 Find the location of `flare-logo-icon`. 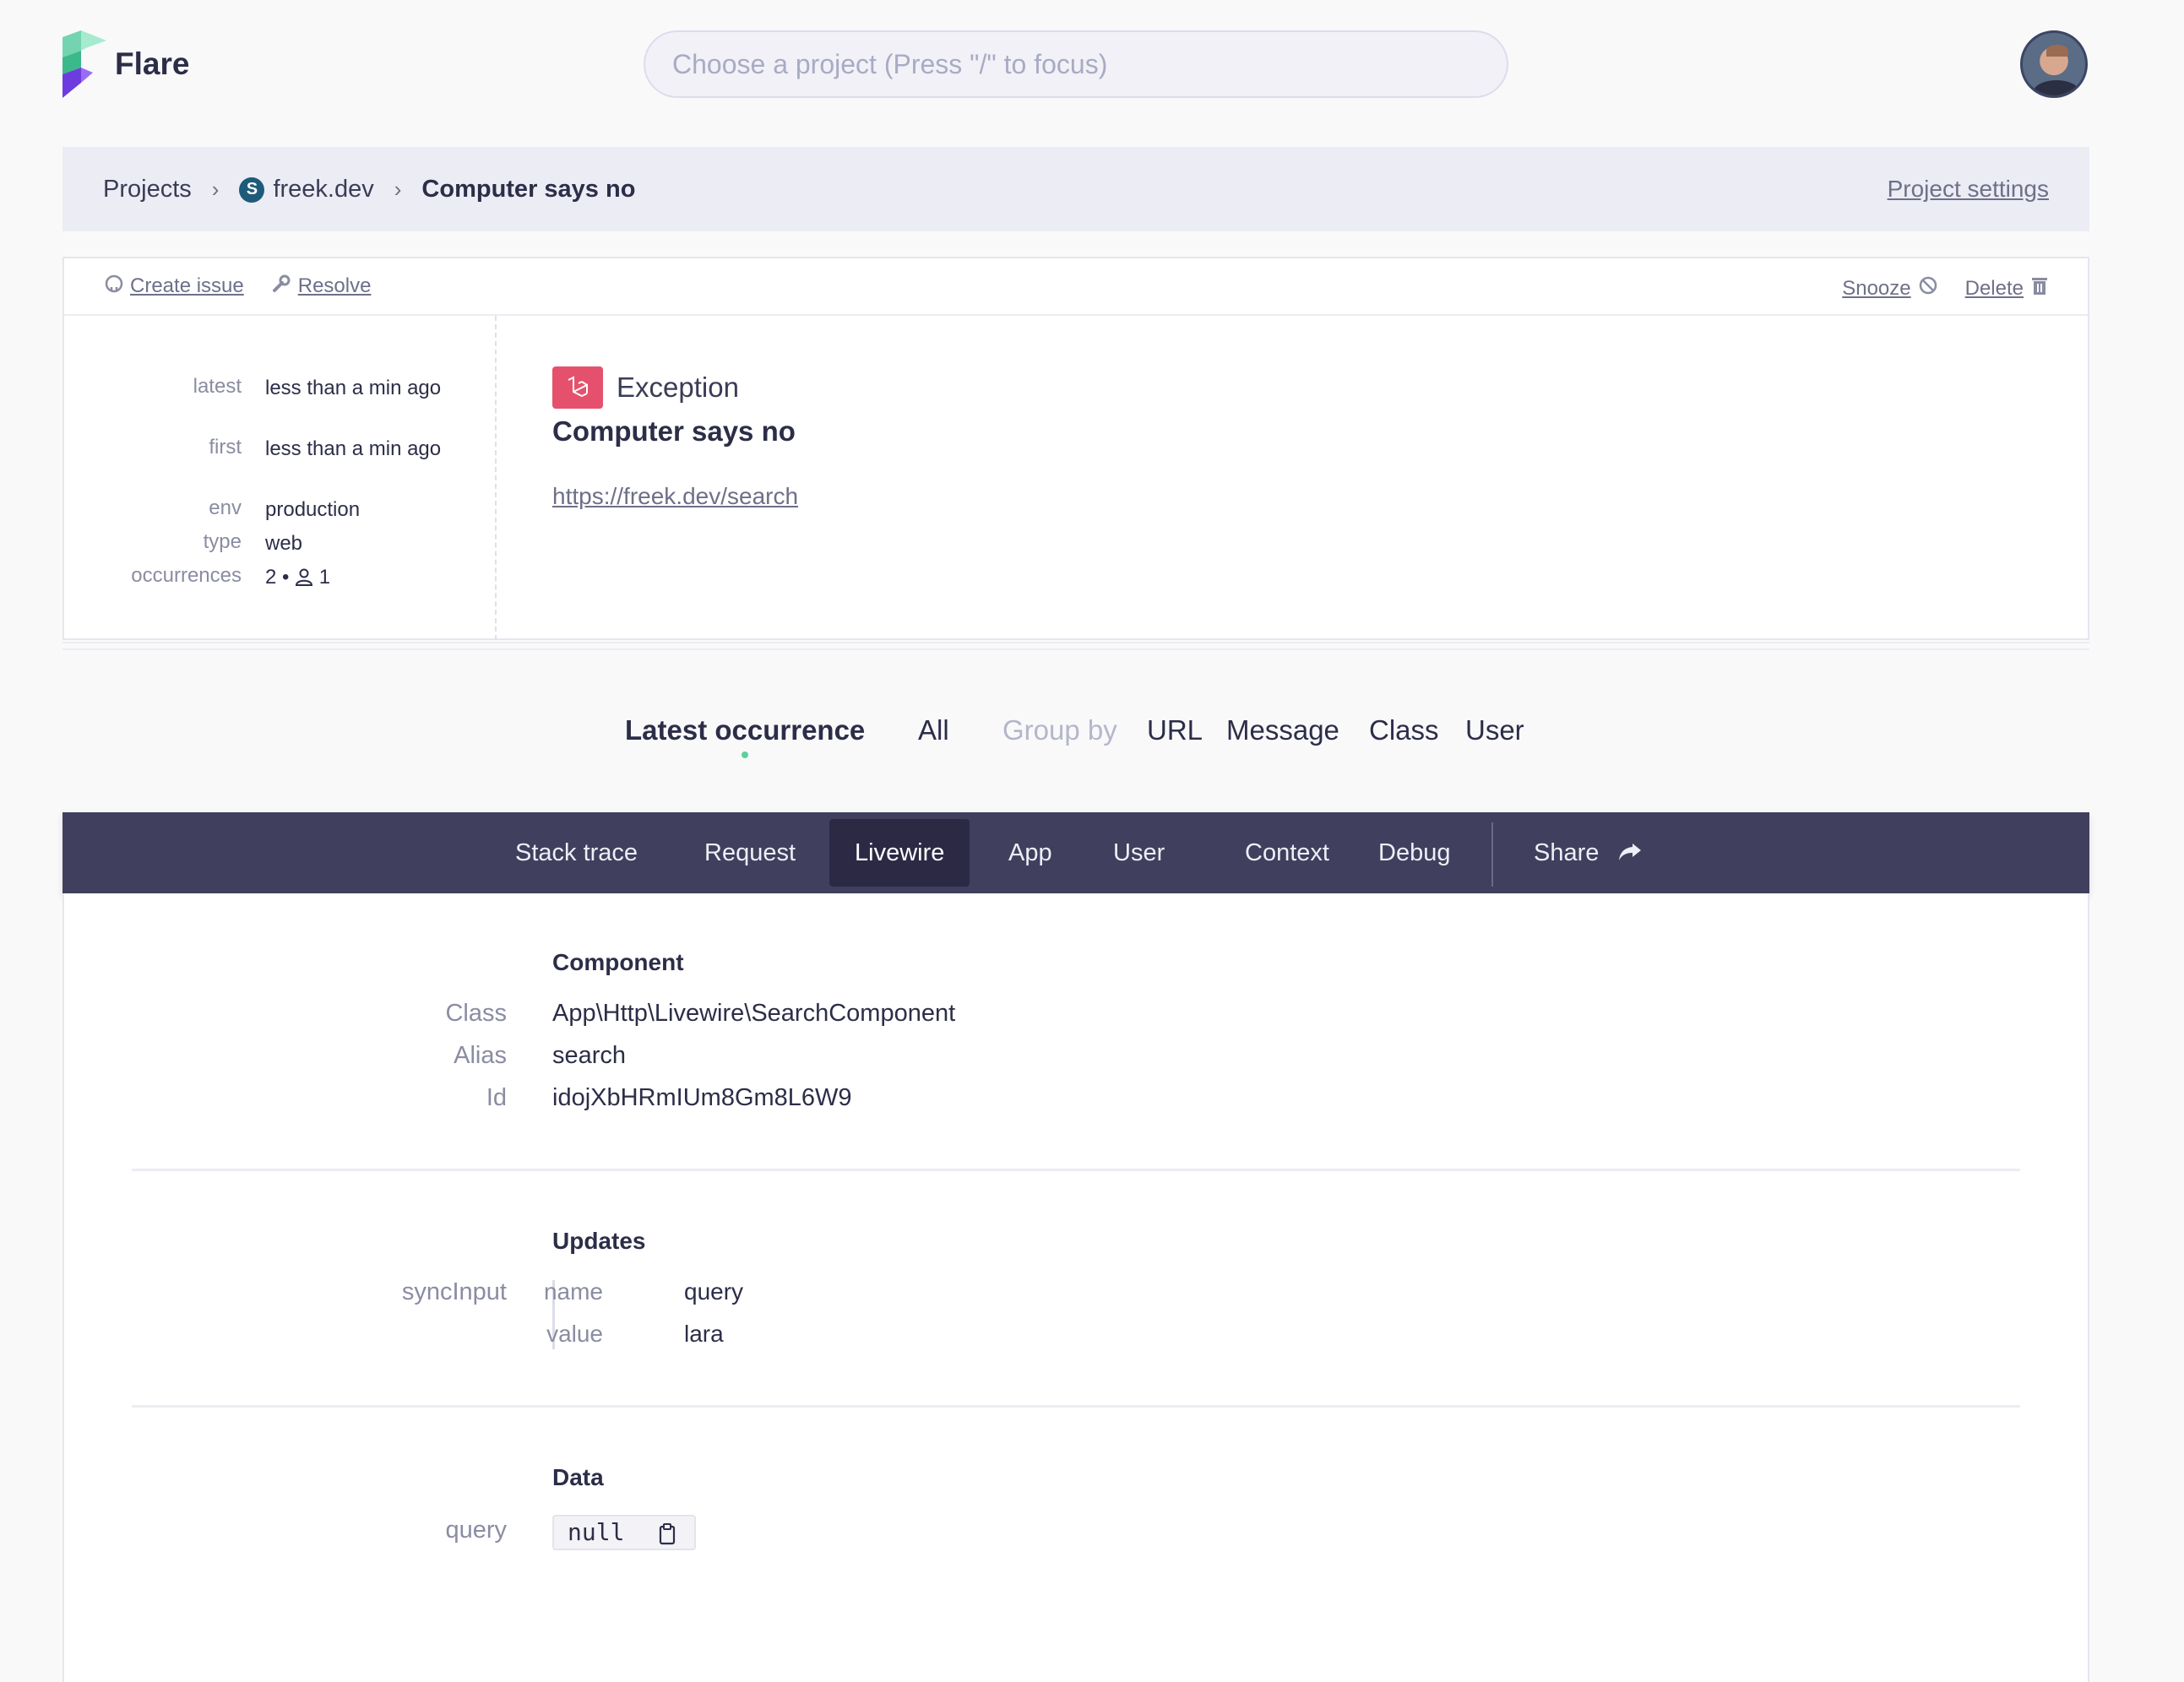

flare-logo-icon is located at coordinates (84, 64).